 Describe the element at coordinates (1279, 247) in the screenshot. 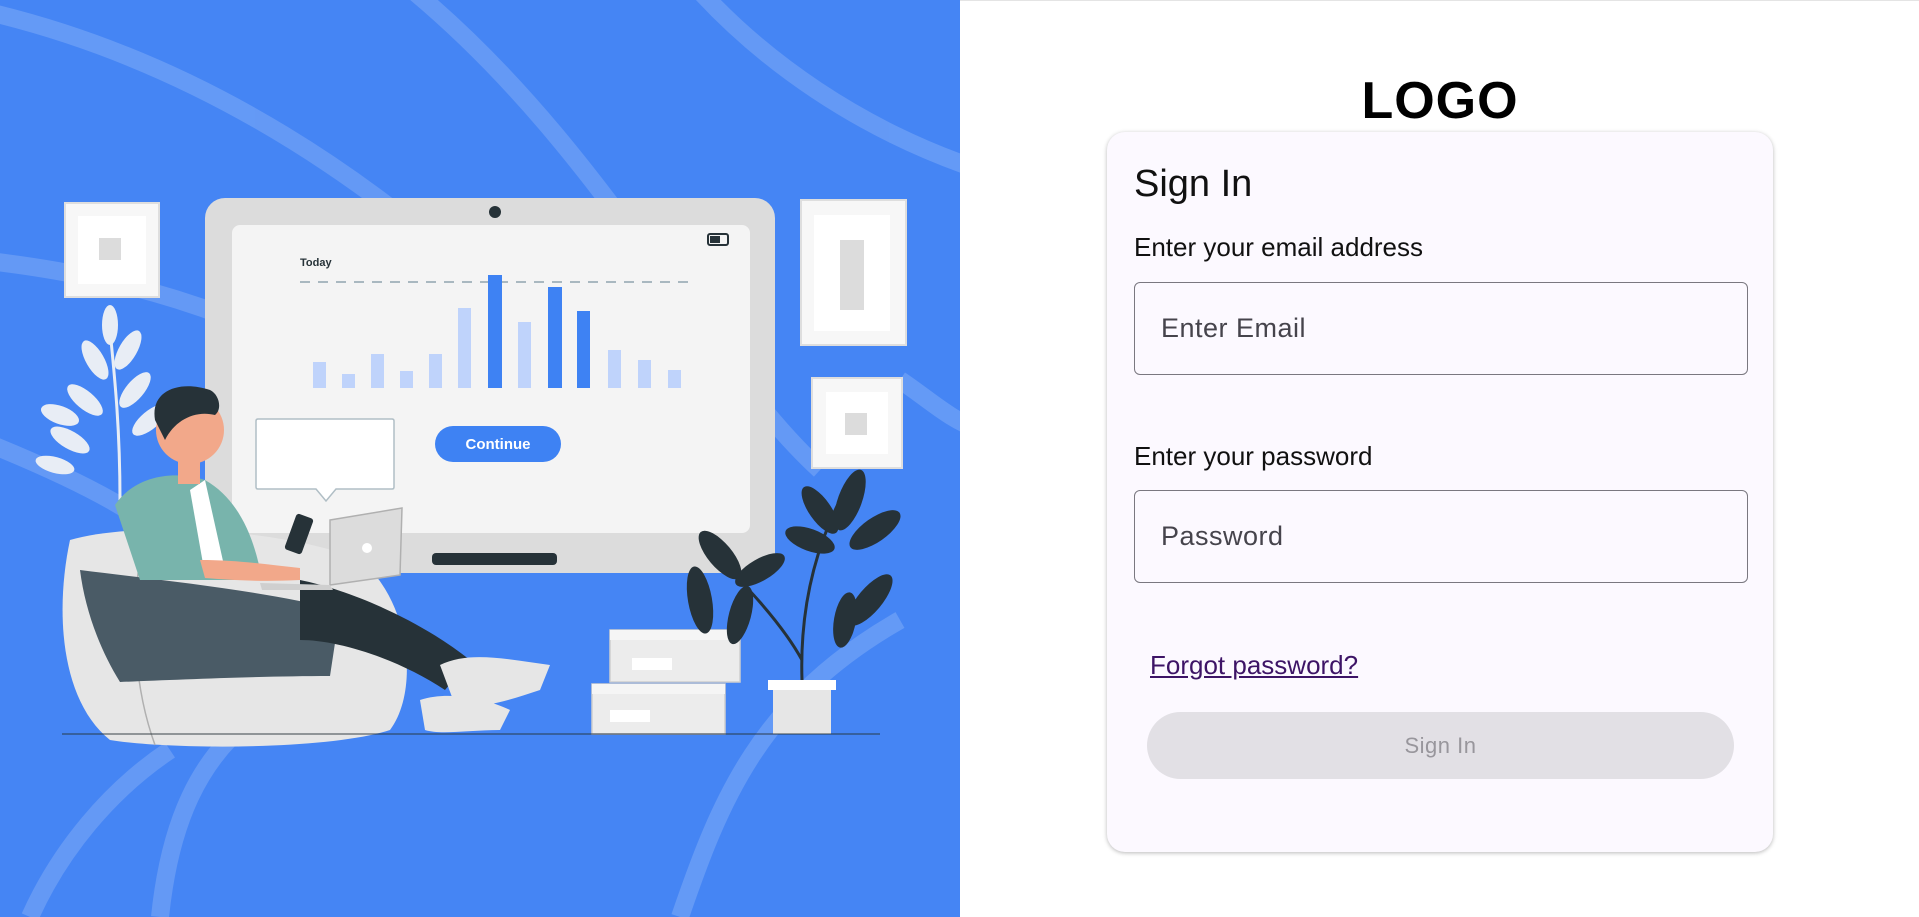

I see `email-label: Enter your email address` at that location.